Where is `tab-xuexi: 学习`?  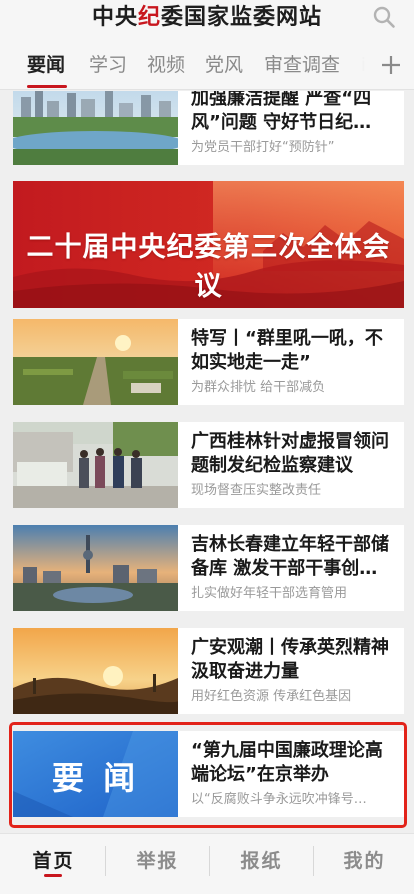 tab-xuexi: 学习 is located at coordinates (108, 65).